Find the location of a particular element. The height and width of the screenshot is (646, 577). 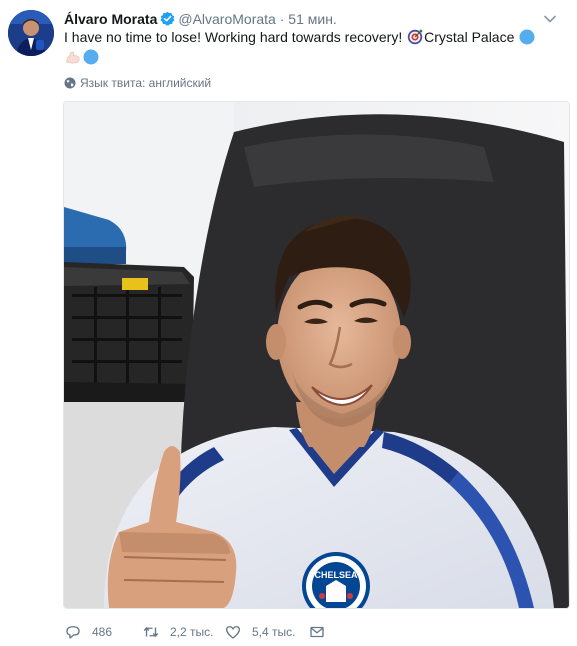

like-count: 5,4 тыс. is located at coordinates (274, 632).